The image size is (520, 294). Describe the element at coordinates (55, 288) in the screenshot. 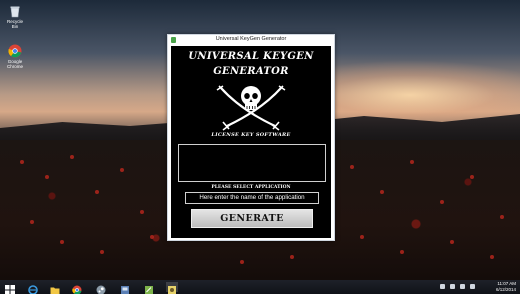

I see `file-explorer-icon` at that location.